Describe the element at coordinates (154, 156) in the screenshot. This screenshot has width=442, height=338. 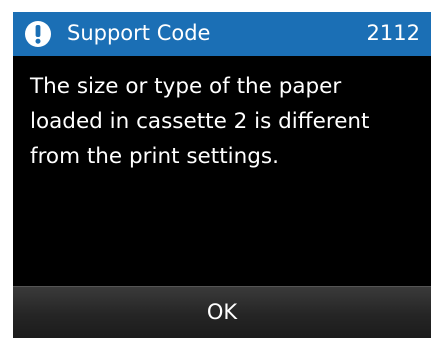
I see `message-line-3: from the print settings.` at that location.